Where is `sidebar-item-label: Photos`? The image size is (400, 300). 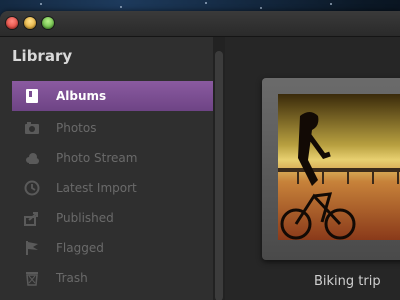 sidebar-item-label: Photos is located at coordinates (76, 128).